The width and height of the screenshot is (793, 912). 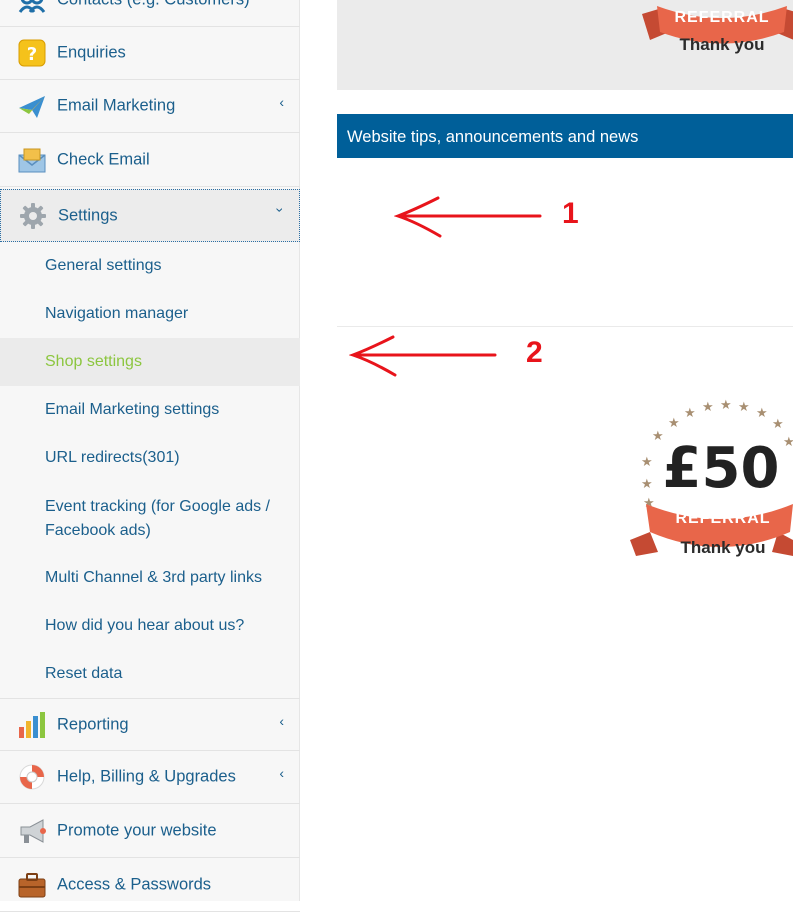 I want to click on submenu-general-settings: General settings, so click(x=150, y=266).